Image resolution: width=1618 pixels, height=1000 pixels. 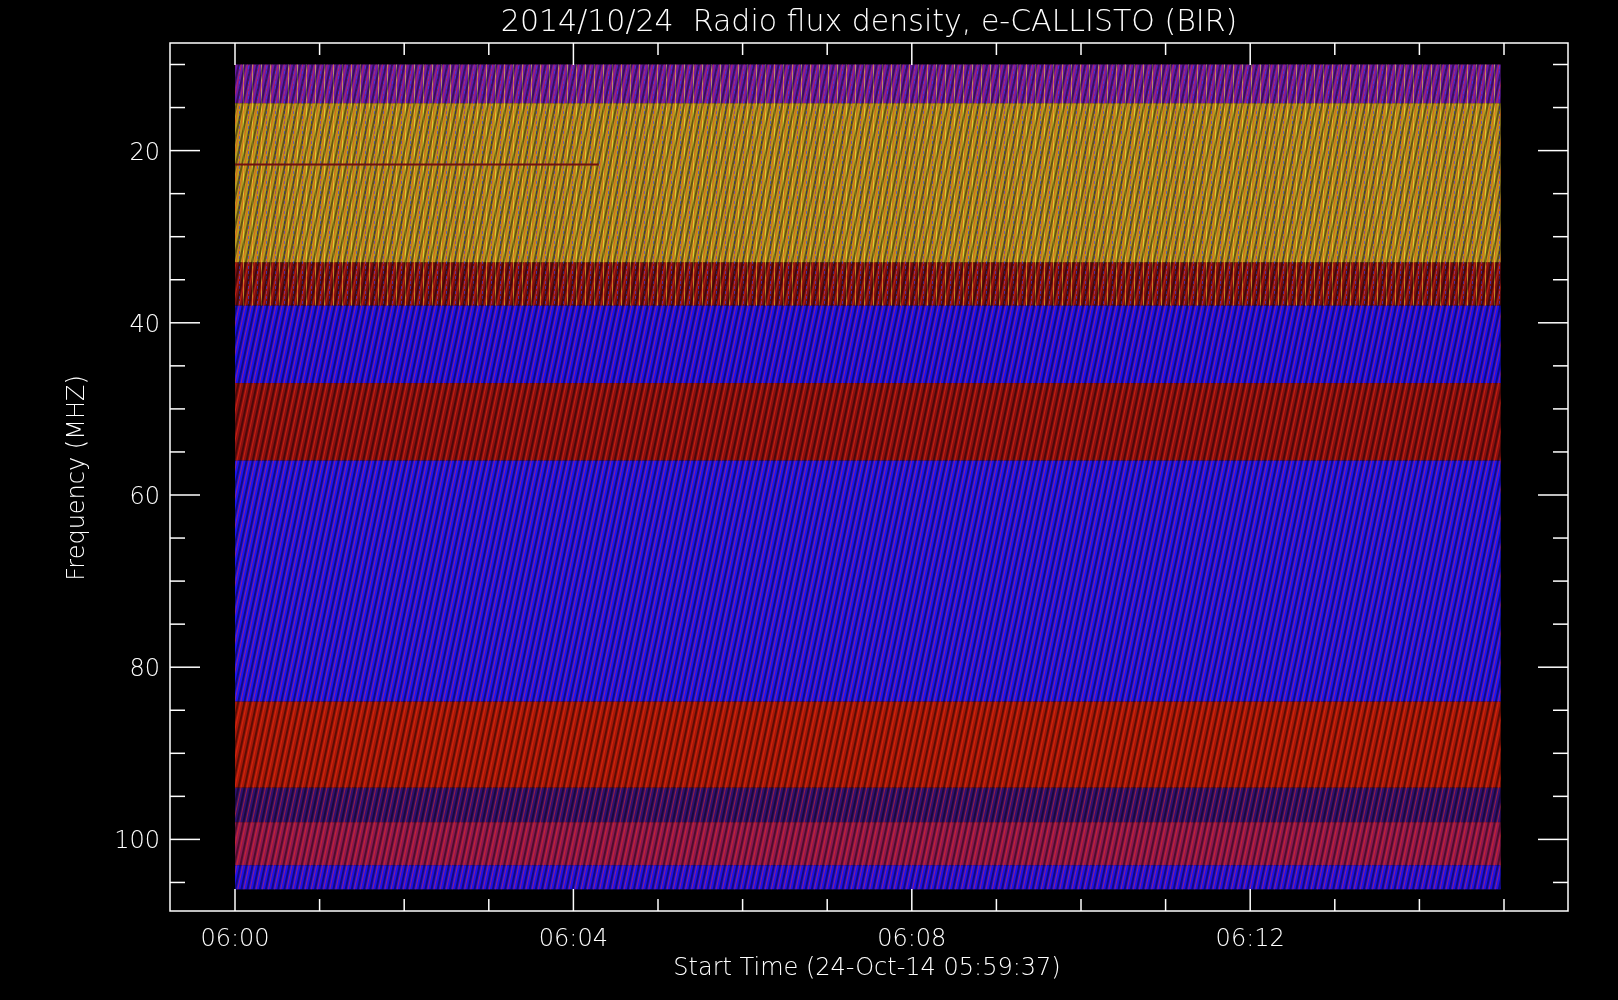 I want to click on x-tick-label: 06:00, so click(x=235, y=938).